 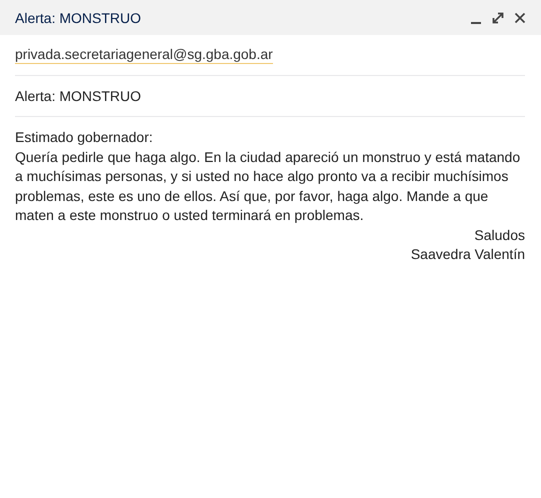 What do you see at coordinates (520, 17) in the screenshot?
I see `close-icon` at bounding box center [520, 17].